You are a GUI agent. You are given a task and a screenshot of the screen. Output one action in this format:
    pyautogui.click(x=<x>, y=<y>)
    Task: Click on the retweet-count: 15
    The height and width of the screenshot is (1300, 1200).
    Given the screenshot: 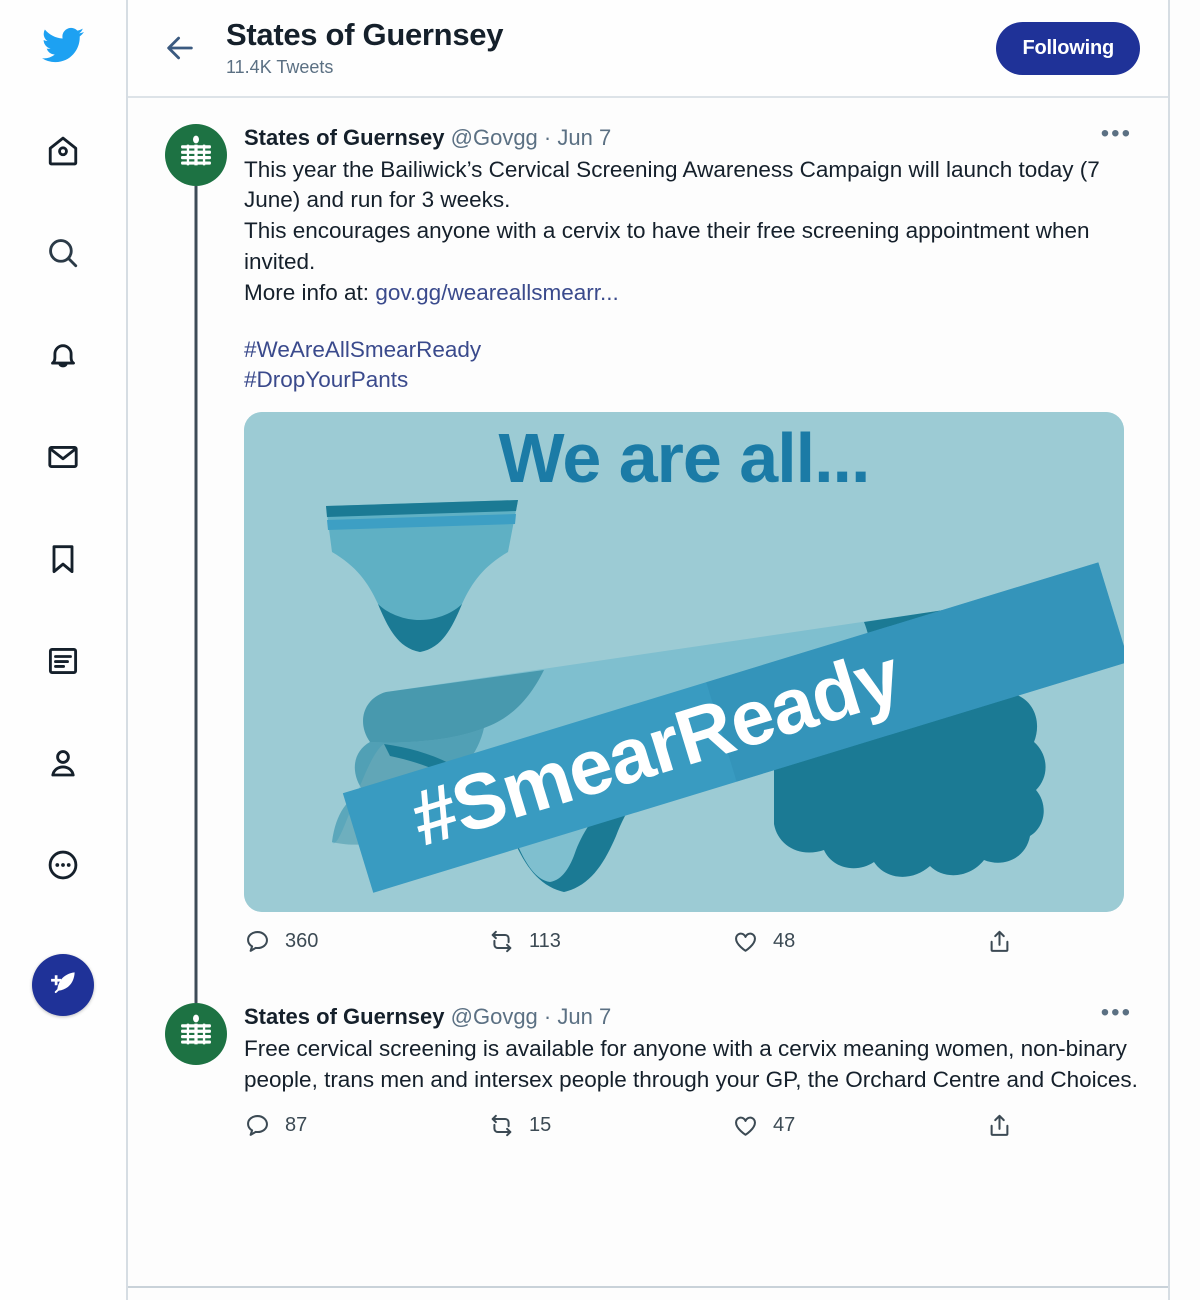 What is the action you would take?
    pyautogui.click(x=540, y=1124)
    